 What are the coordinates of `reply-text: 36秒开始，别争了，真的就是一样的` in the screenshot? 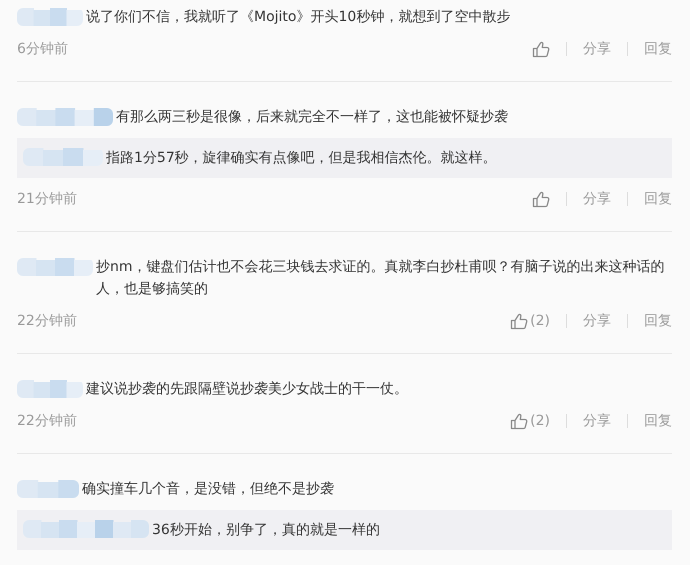 It's located at (266, 530).